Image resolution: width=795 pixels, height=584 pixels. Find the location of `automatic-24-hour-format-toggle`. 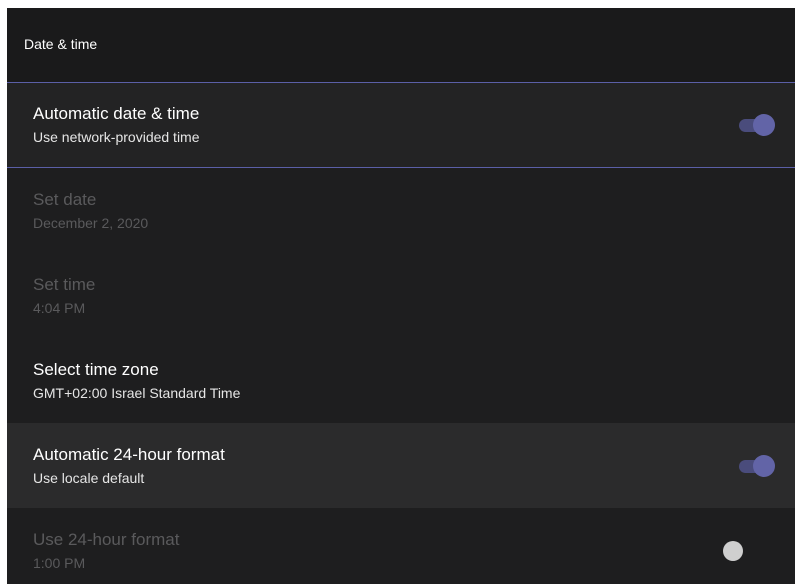

automatic-24-hour-format-toggle is located at coordinates (757, 465).